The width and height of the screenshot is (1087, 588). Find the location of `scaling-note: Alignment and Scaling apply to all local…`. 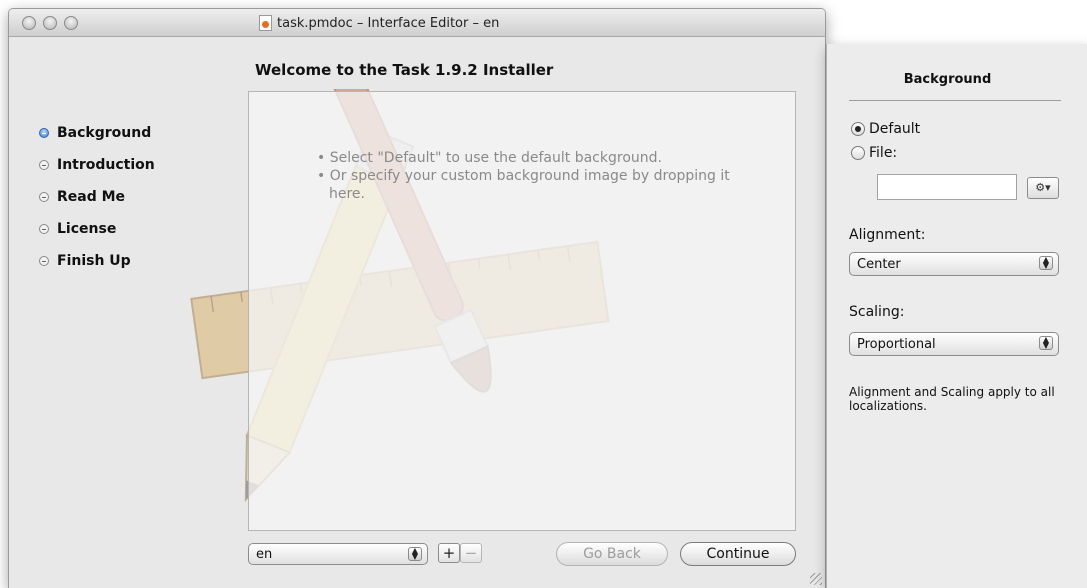

scaling-note: Alignment and Scaling apply to all local… is located at coordinates (952, 399).